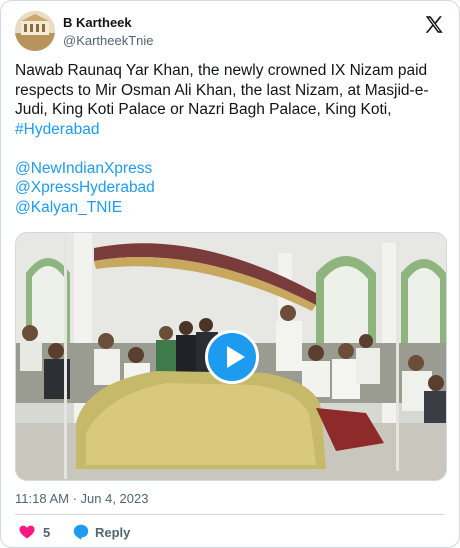 The width and height of the screenshot is (460, 548). I want to click on hashtag-link: #Hyderabad, so click(57, 129).